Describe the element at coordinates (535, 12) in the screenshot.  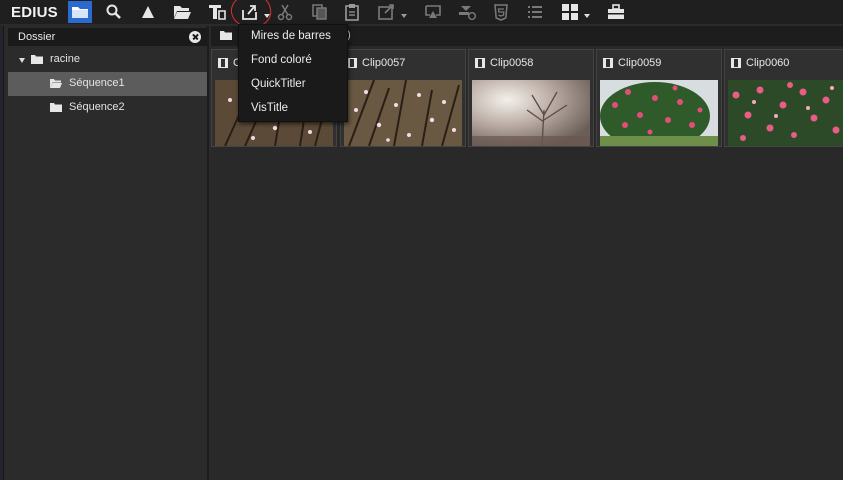
I see `list-view-icon` at that location.